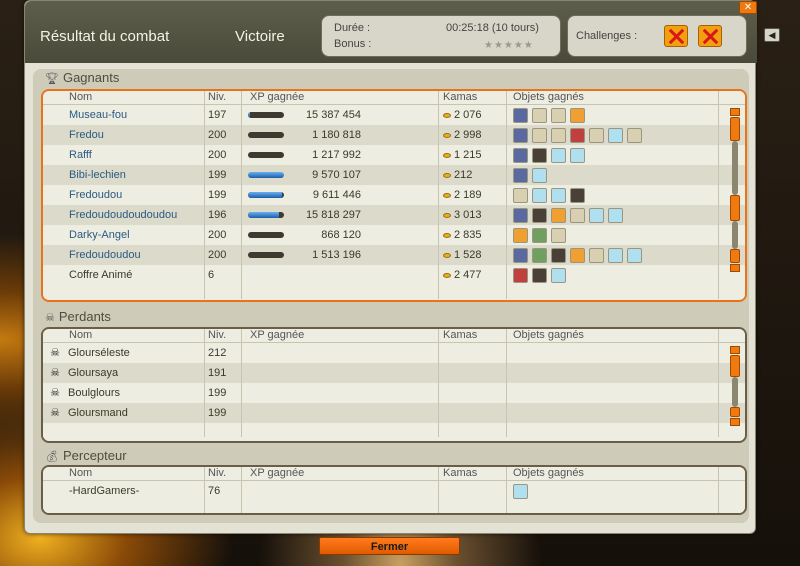 The image size is (800, 566). What do you see at coordinates (340, 155) in the screenshot?
I see `xp-cell: 1 217 992` at bounding box center [340, 155].